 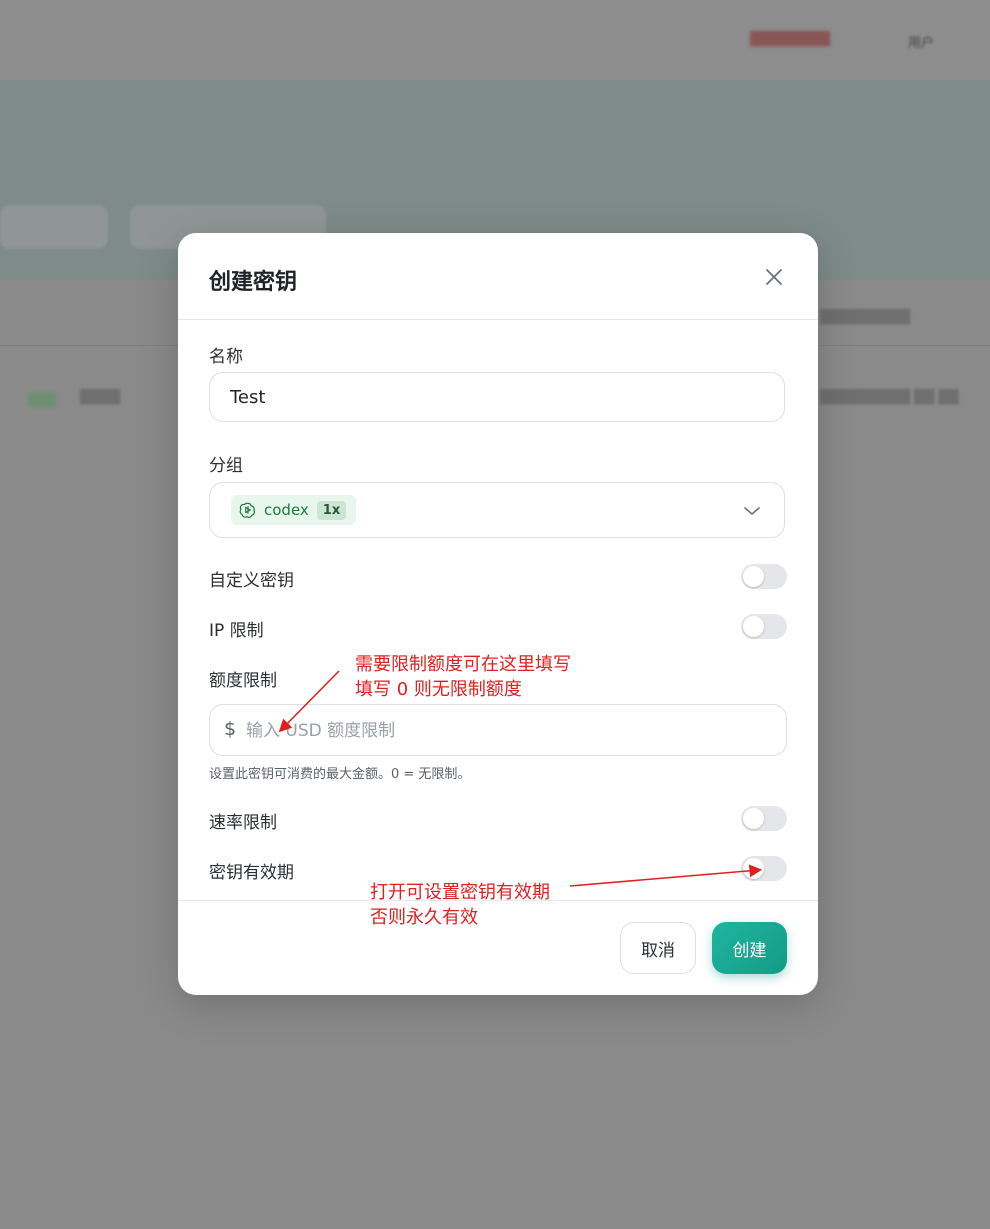 I want to click on rate-limit-toggle, so click(x=764, y=818).